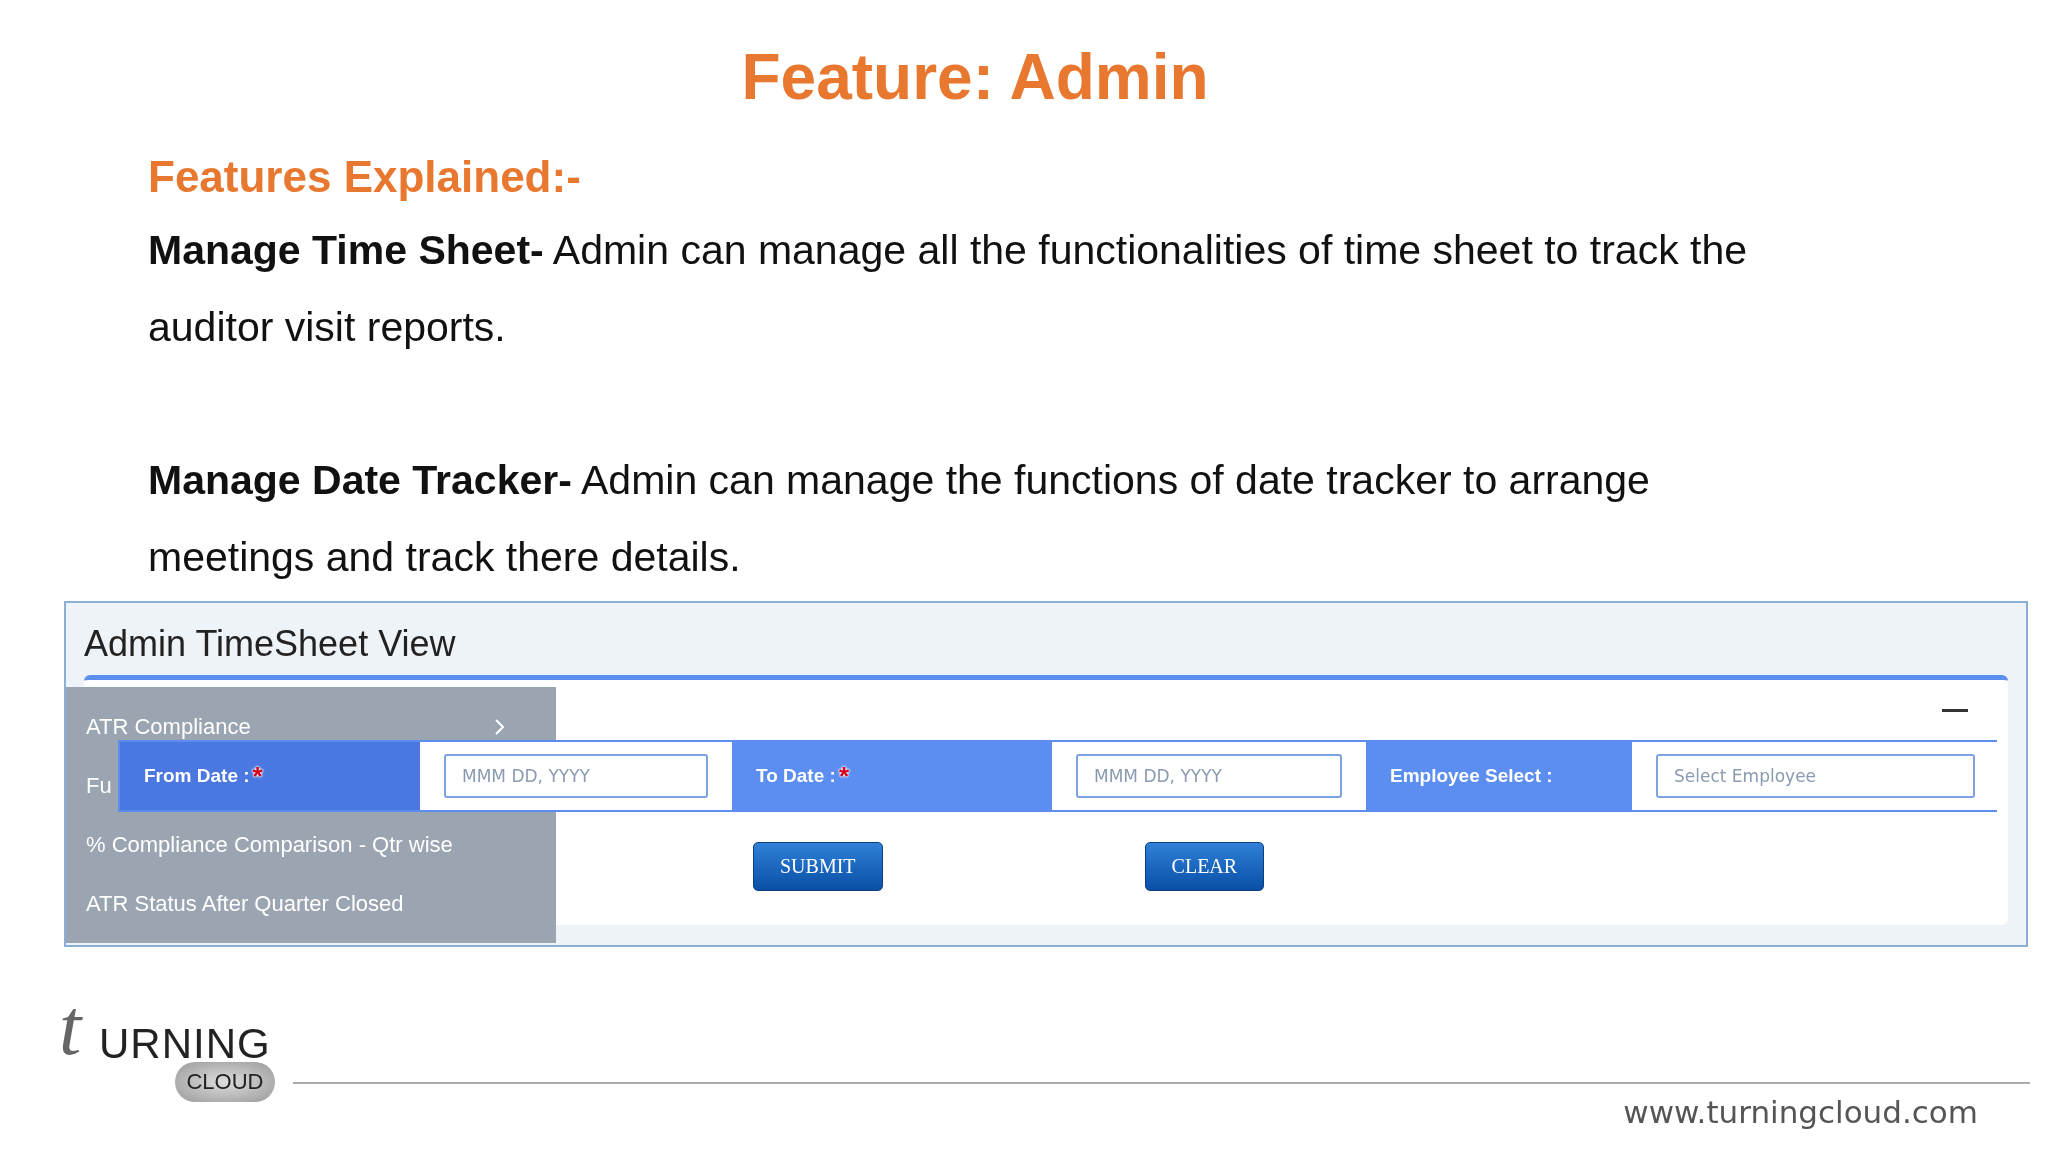  I want to click on minimize-icon, so click(1955, 710).